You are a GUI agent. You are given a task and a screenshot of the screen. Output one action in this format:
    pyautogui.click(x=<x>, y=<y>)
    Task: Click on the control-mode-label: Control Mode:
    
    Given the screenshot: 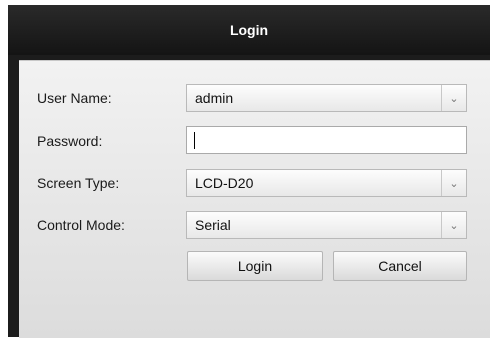 What is the action you would take?
    pyautogui.click(x=81, y=225)
    